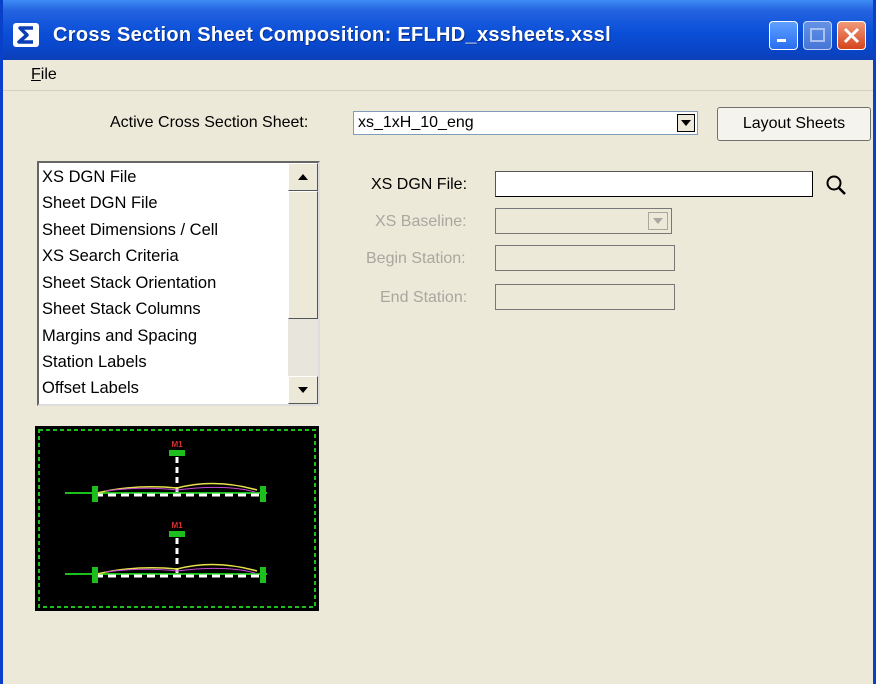 The height and width of the screenshot is (684, 878). I want to click on scroll-up-button, so click(303, 177).